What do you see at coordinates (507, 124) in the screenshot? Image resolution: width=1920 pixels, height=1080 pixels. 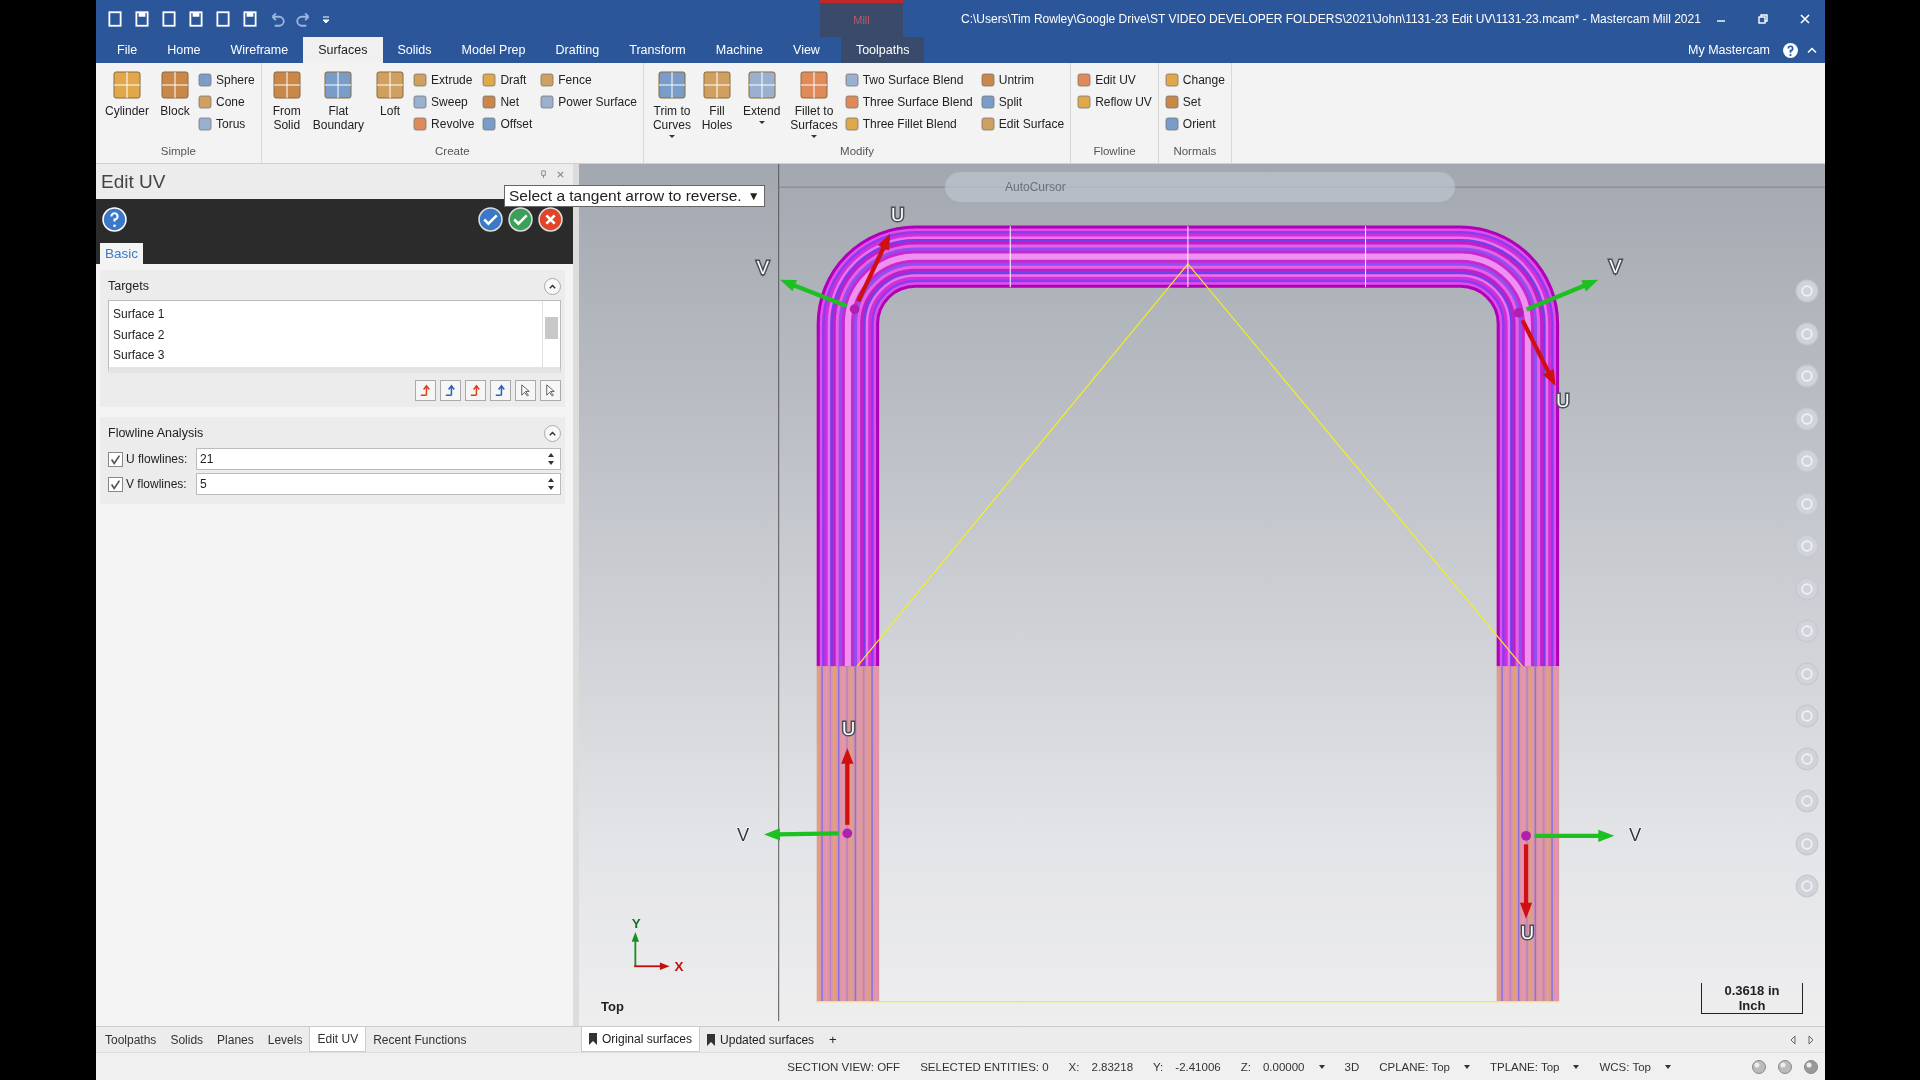 I see `ribbon-button: Offset` at bounding box center [507, 124].